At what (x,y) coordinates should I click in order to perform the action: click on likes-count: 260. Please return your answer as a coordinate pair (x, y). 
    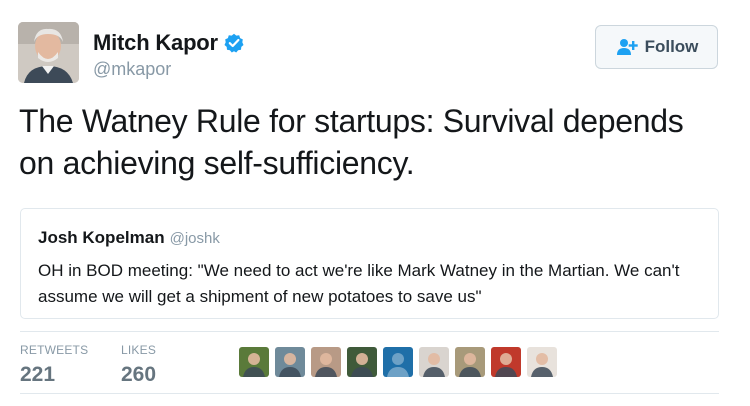
    Looking at the image, I should click on (139, 374).